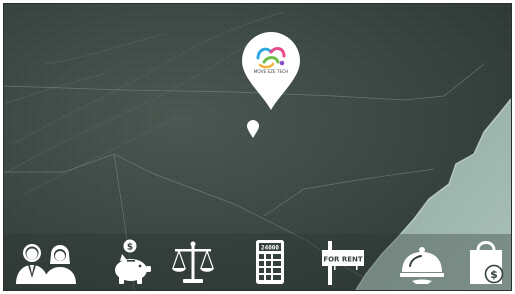 The image size is (515, 294). Describe the element at coordinates (422, 262) in the screenshot. I see `cloche-icon` at that location.